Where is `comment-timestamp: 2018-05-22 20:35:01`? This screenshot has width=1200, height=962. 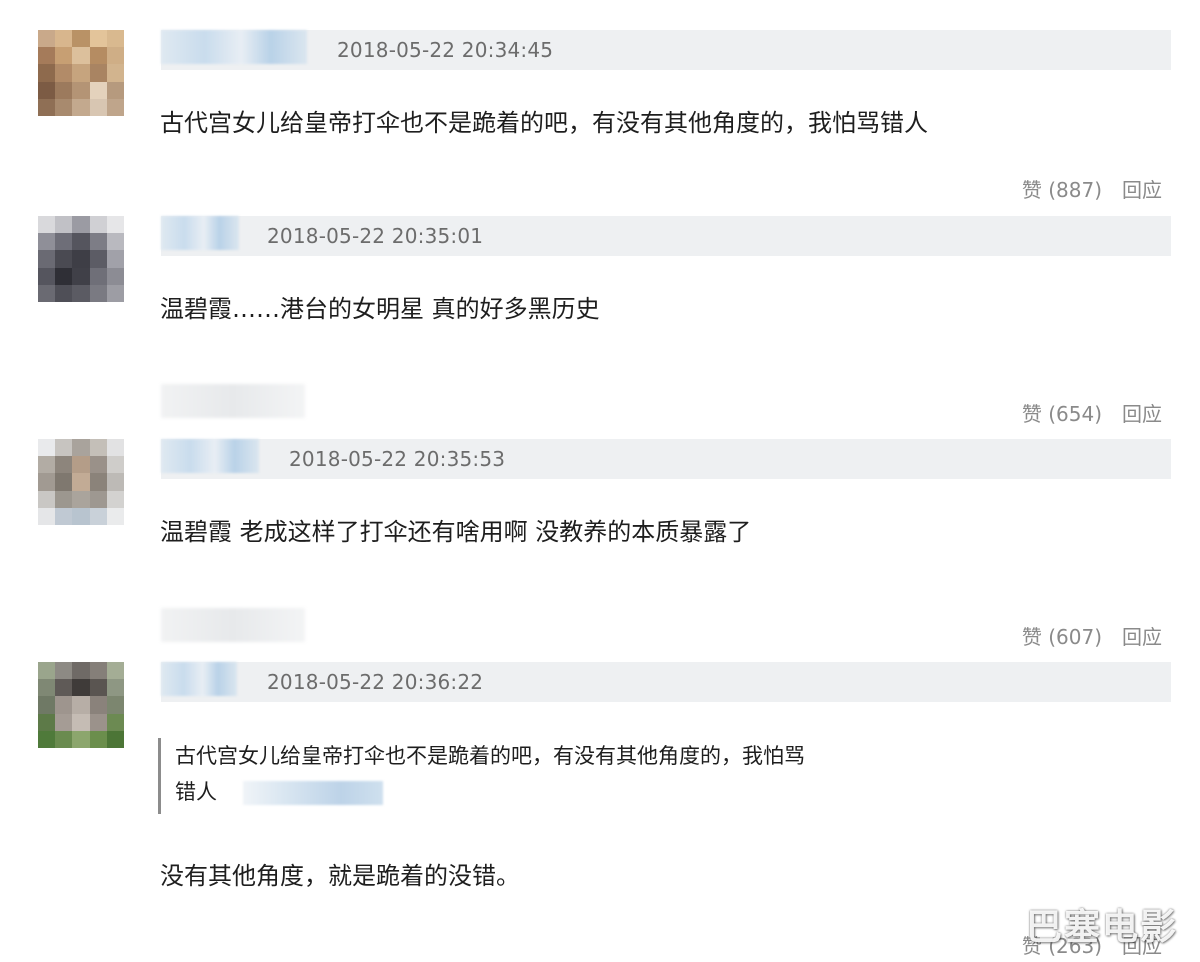
comment-timestamp: 2018-05-22 20:35:01 is located at coordinates (375, 236).